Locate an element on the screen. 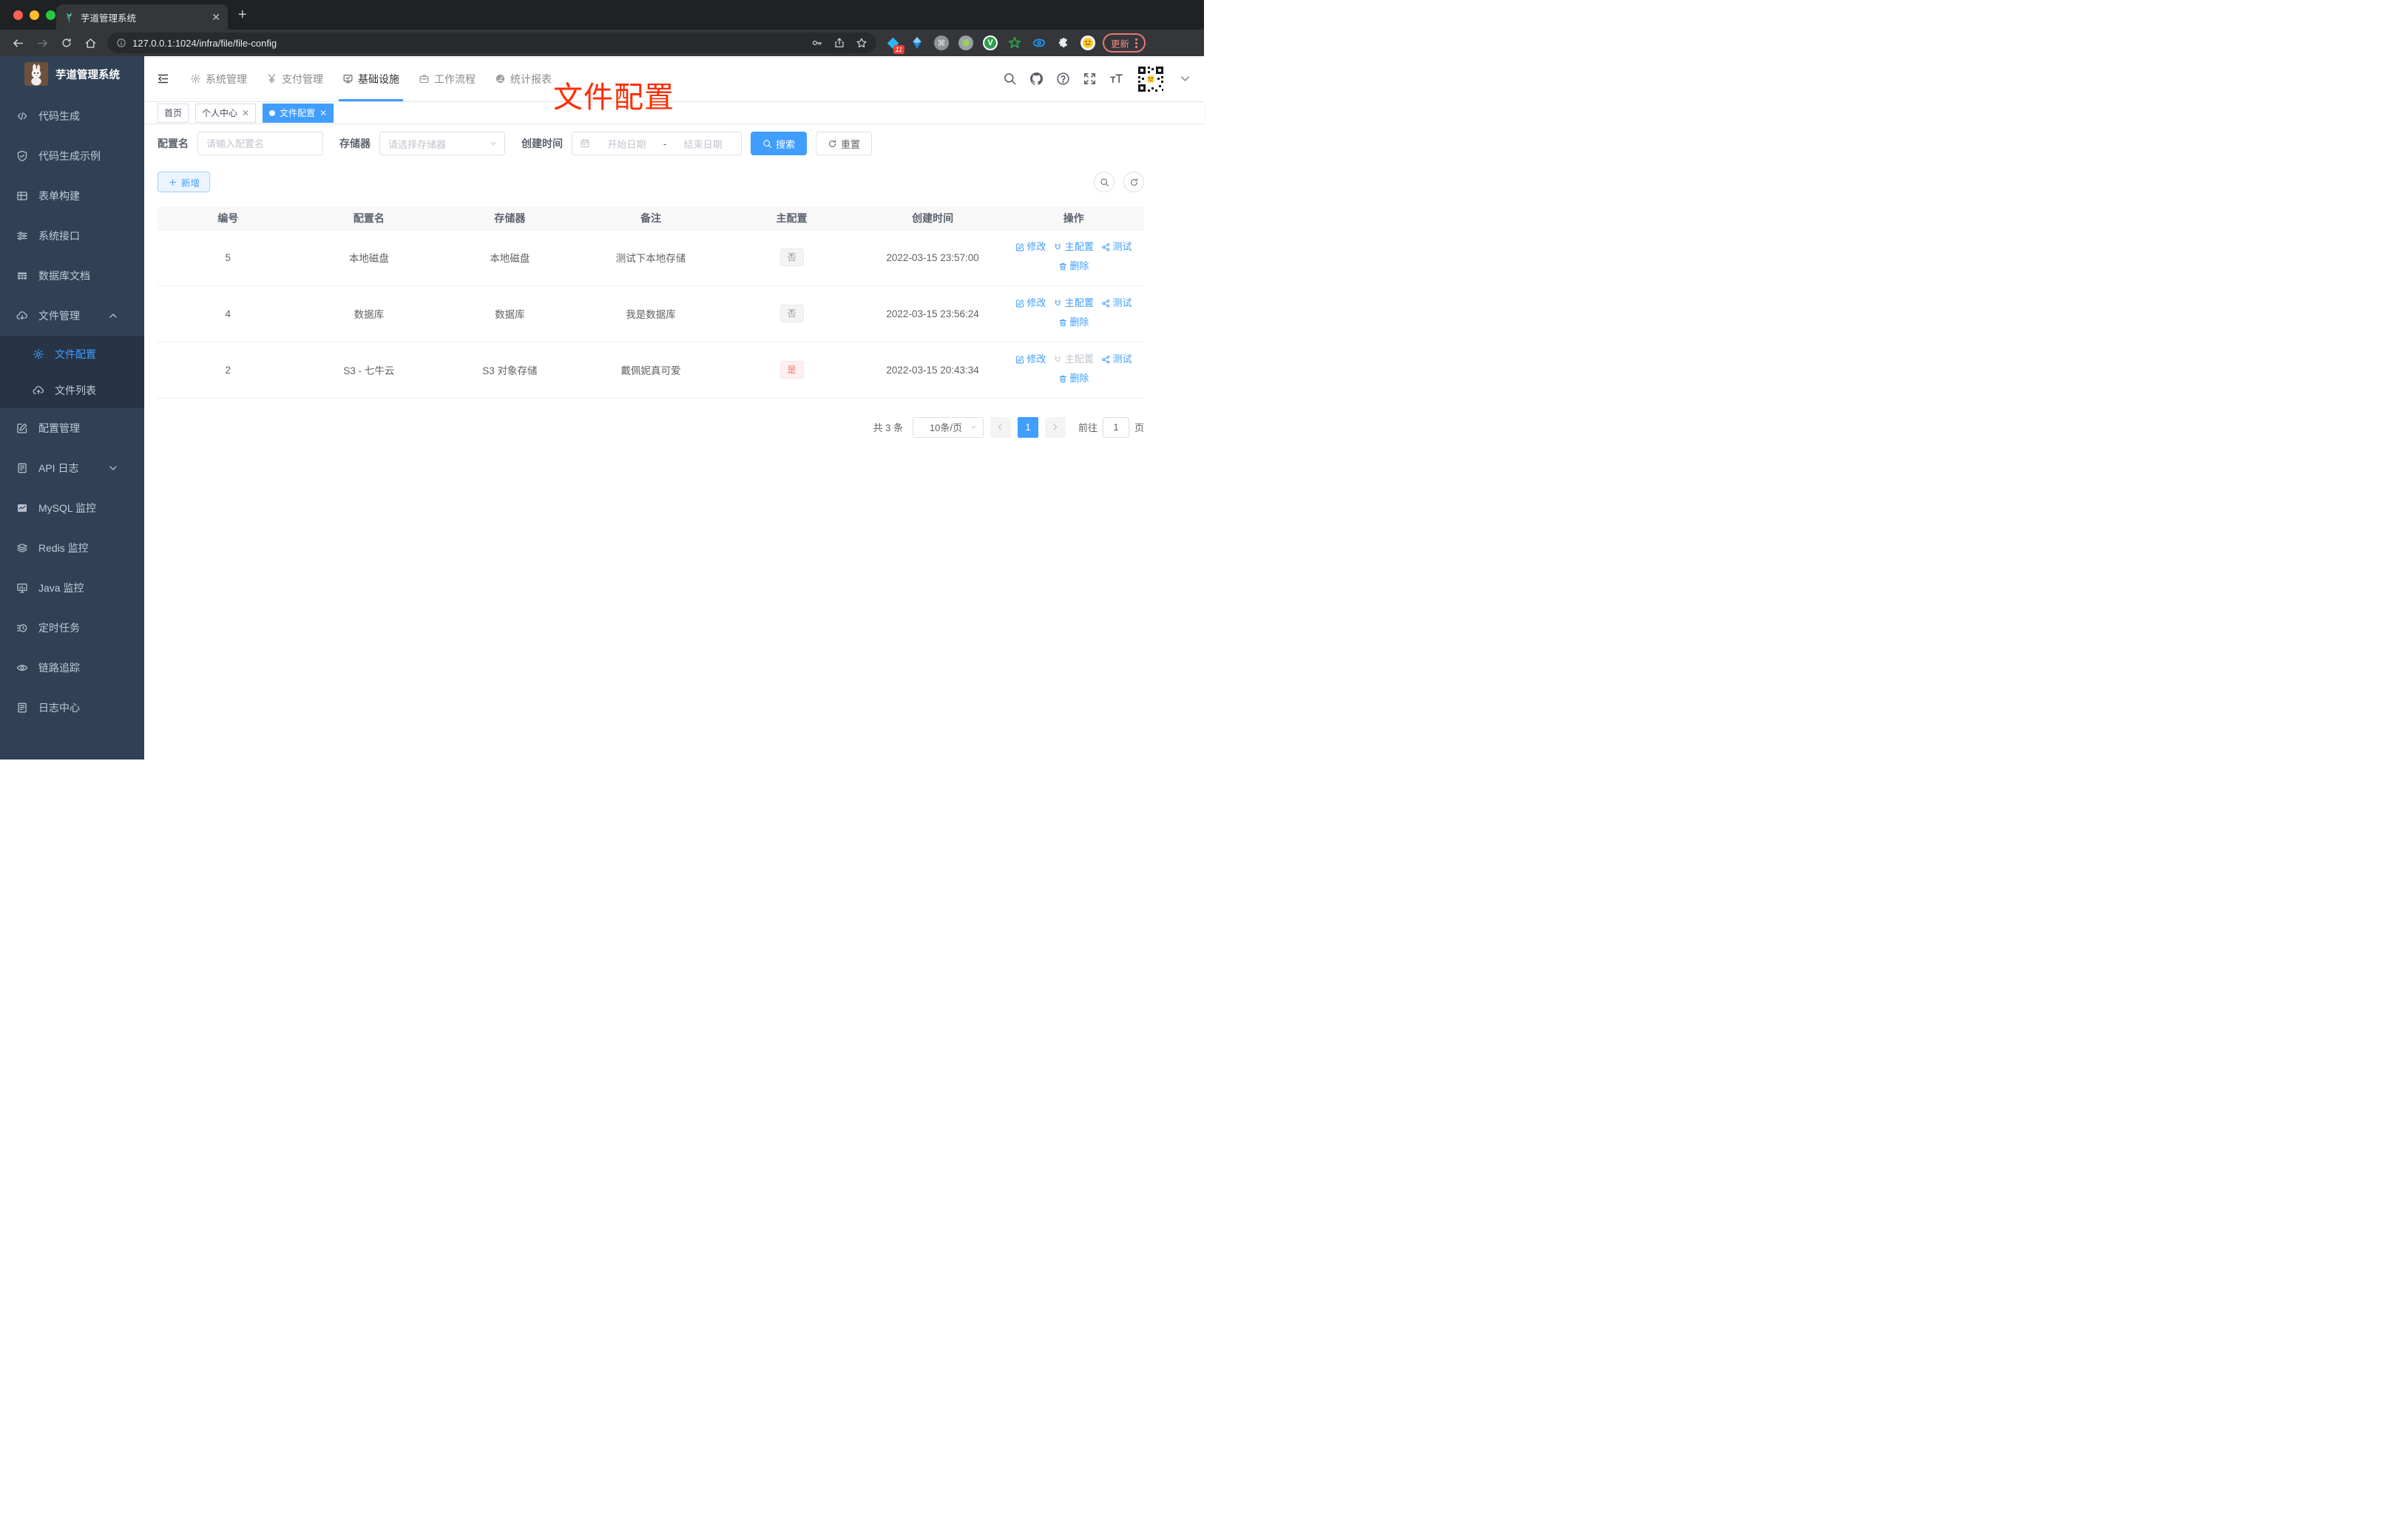  table-header-row: 编号 配置名 存储器 备注 主配置 创建时间 操作 is located at coordinates (651, 218).